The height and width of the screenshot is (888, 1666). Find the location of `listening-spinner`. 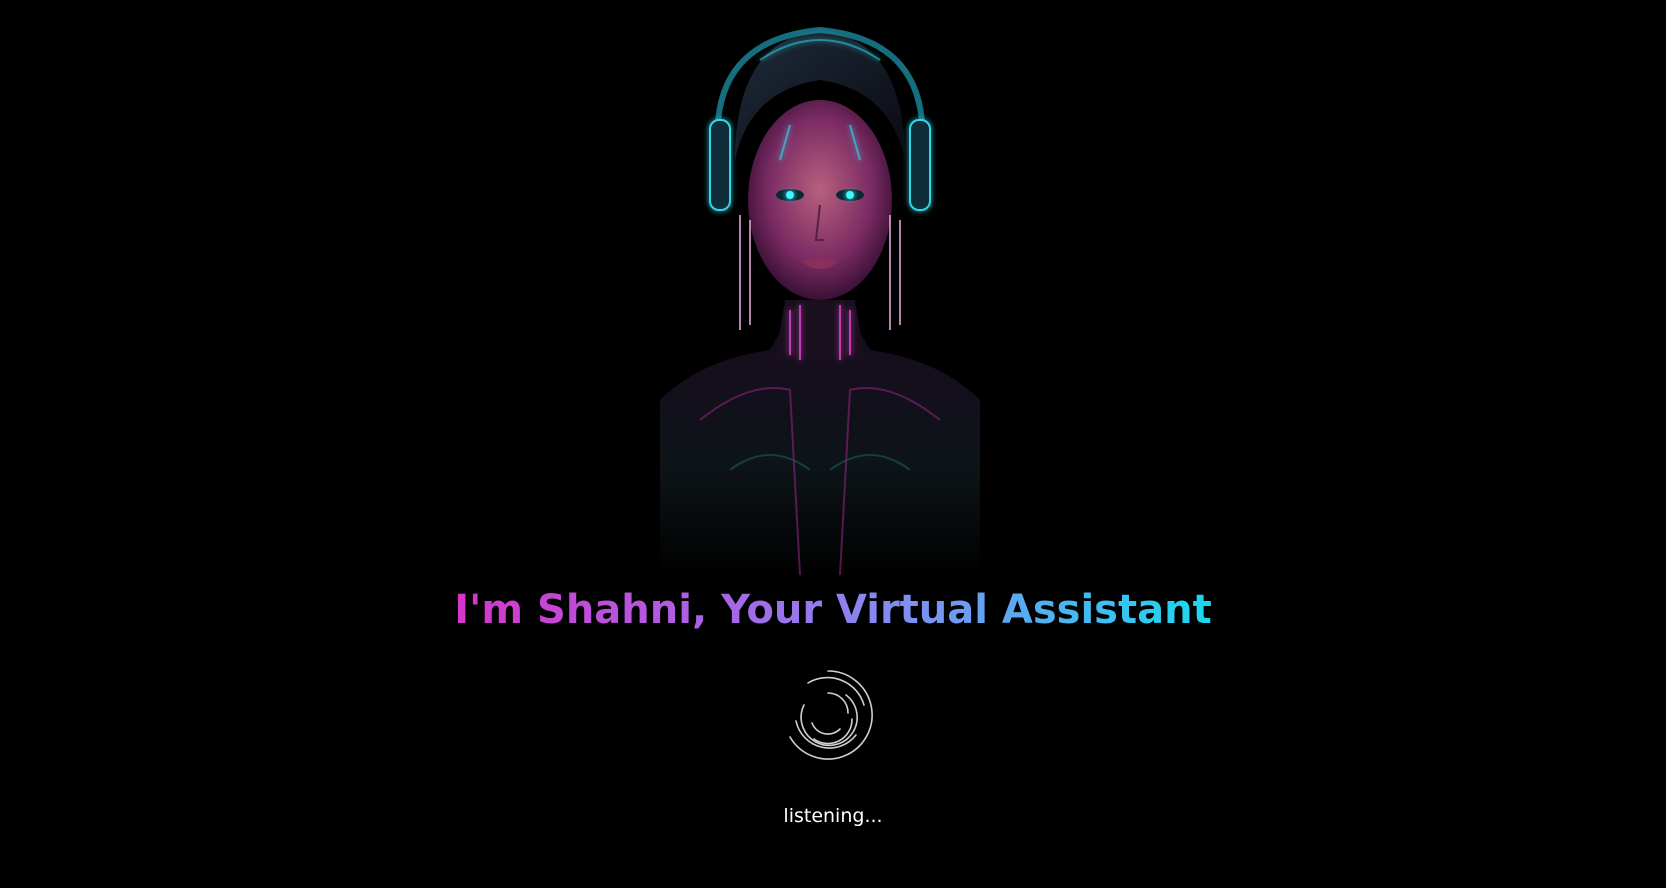

listening-spinner is located at coordinates (828, 715).